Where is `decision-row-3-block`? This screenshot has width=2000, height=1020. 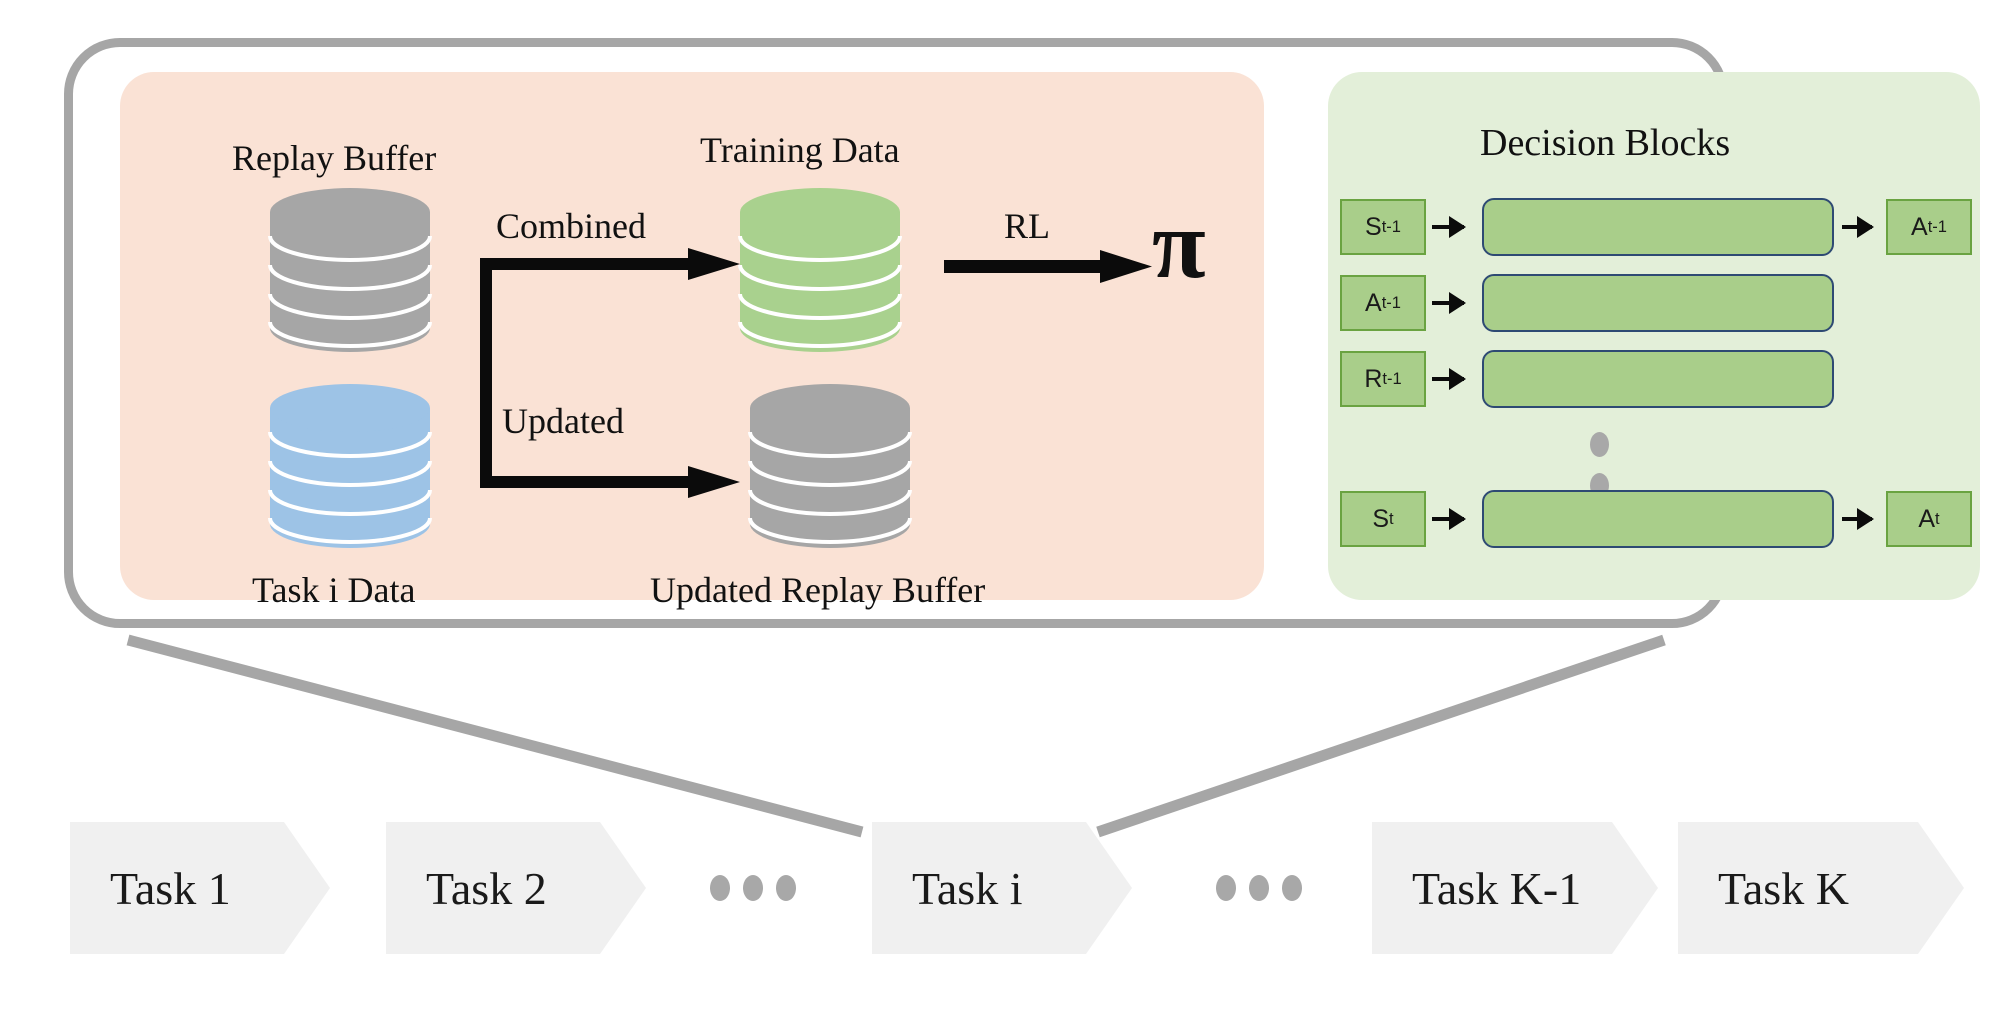
decision-row-3-block is located at coordinates (1658, 519).